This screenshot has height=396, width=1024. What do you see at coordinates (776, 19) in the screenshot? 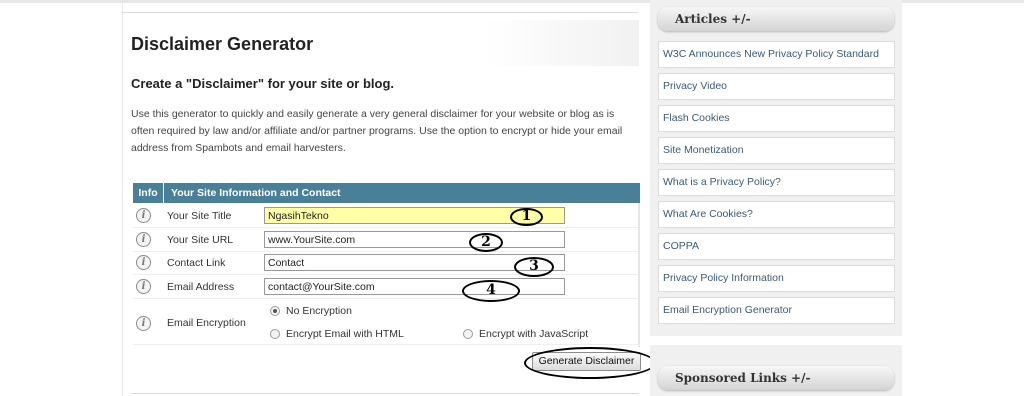
I see `articles-heading: Articles +/-` at bounding box center [776, 19].